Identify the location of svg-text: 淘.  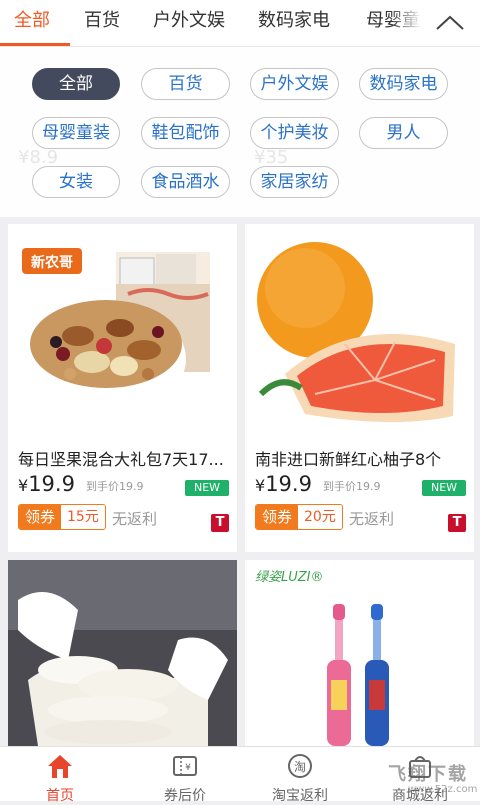
(300, 767).